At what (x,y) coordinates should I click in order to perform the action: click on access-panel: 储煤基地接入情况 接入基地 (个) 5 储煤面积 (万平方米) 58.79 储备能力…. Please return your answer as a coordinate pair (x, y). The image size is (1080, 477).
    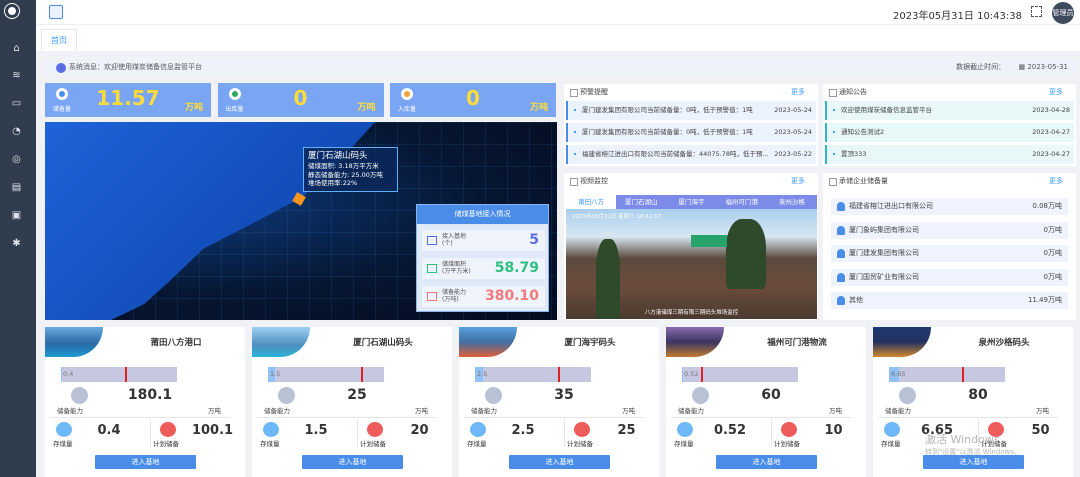
    Looking at the image, I should click on (482, 258).